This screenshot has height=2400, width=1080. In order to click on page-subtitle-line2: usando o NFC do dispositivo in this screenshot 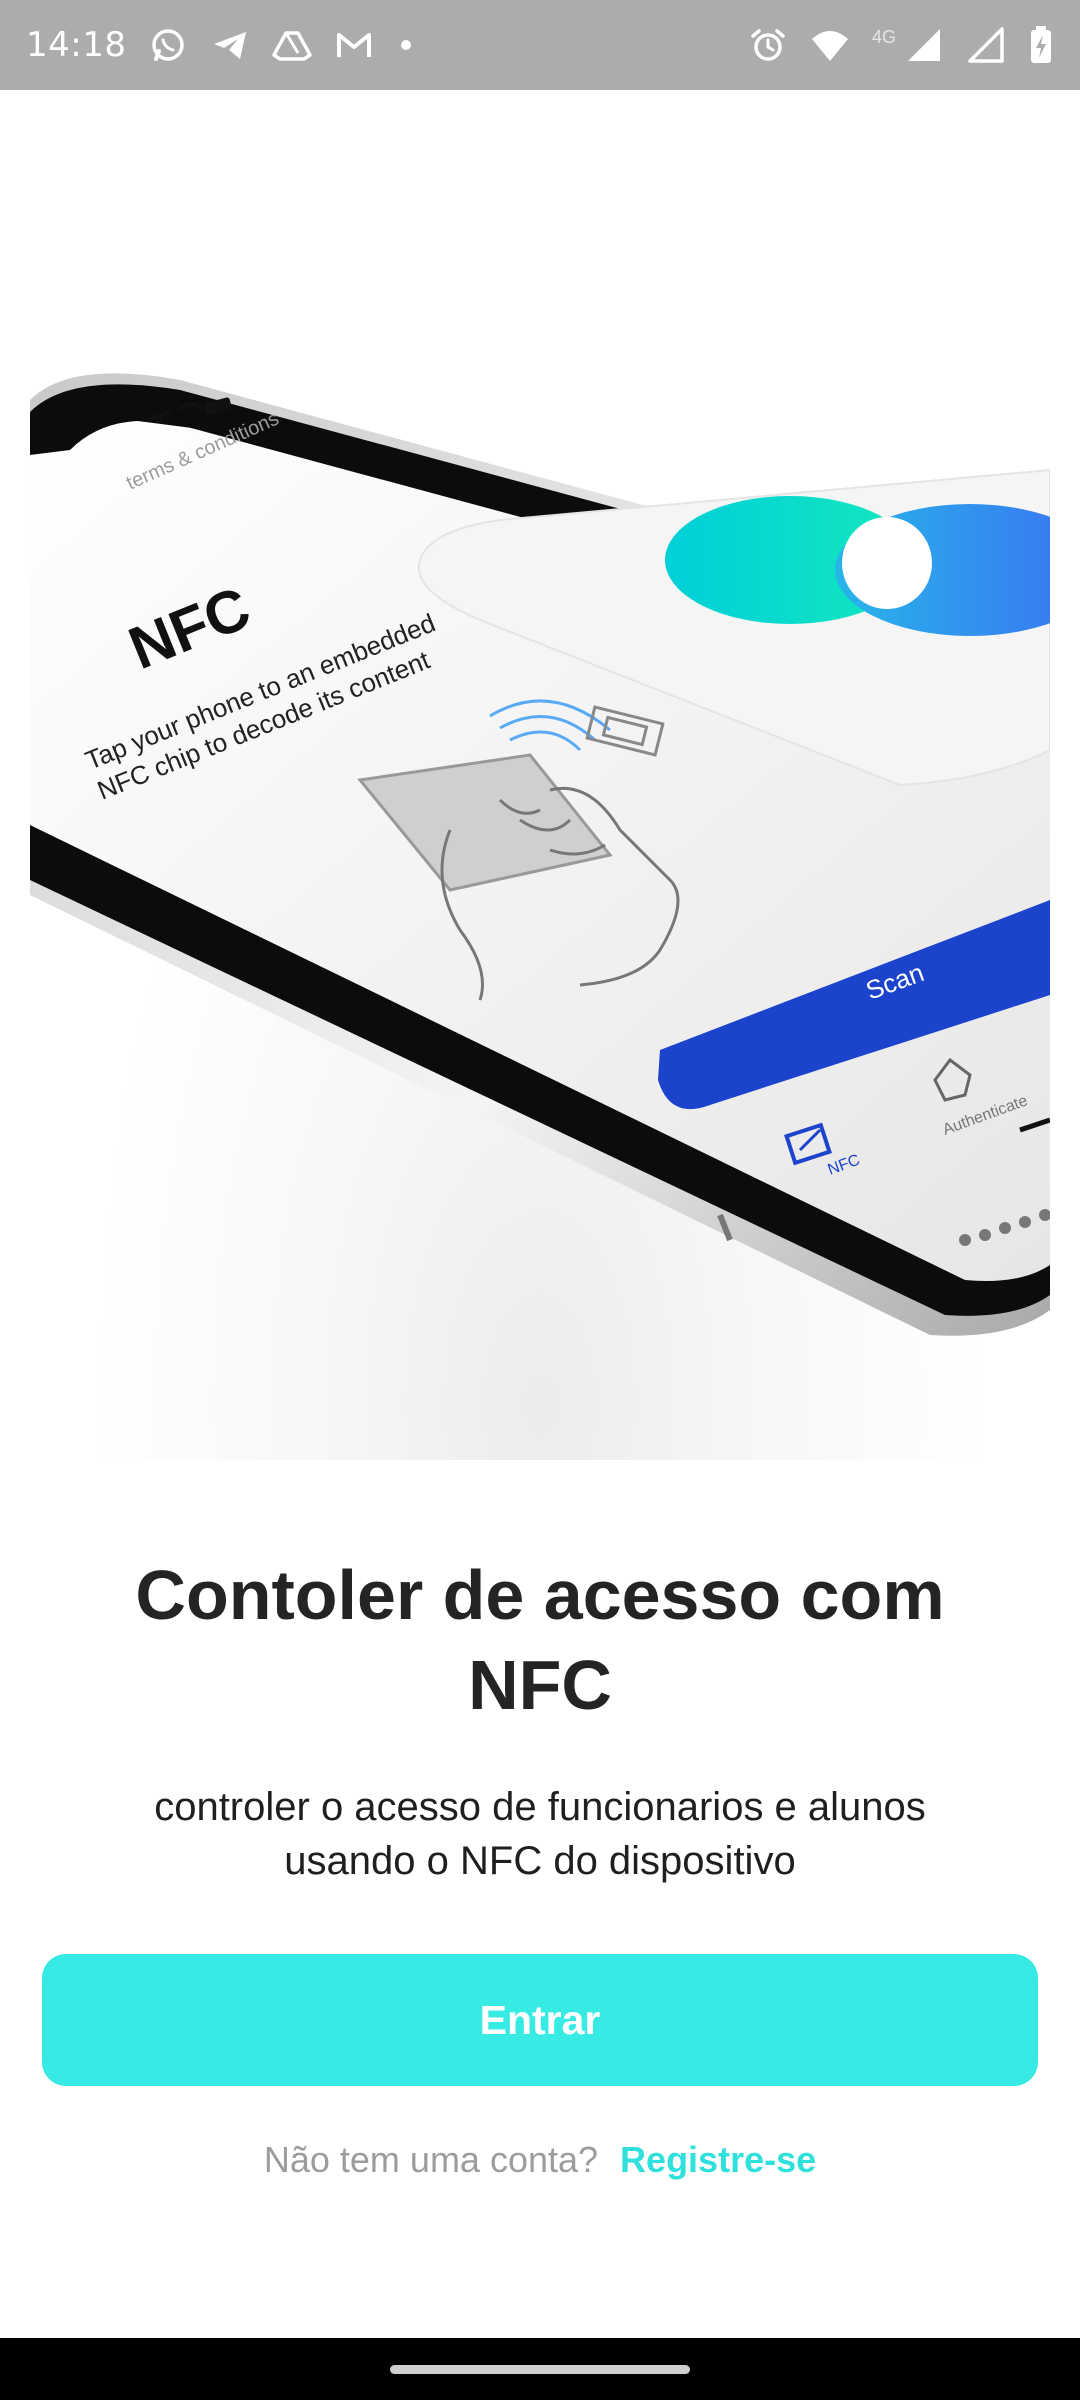, I will do `click(540, 1861)`.